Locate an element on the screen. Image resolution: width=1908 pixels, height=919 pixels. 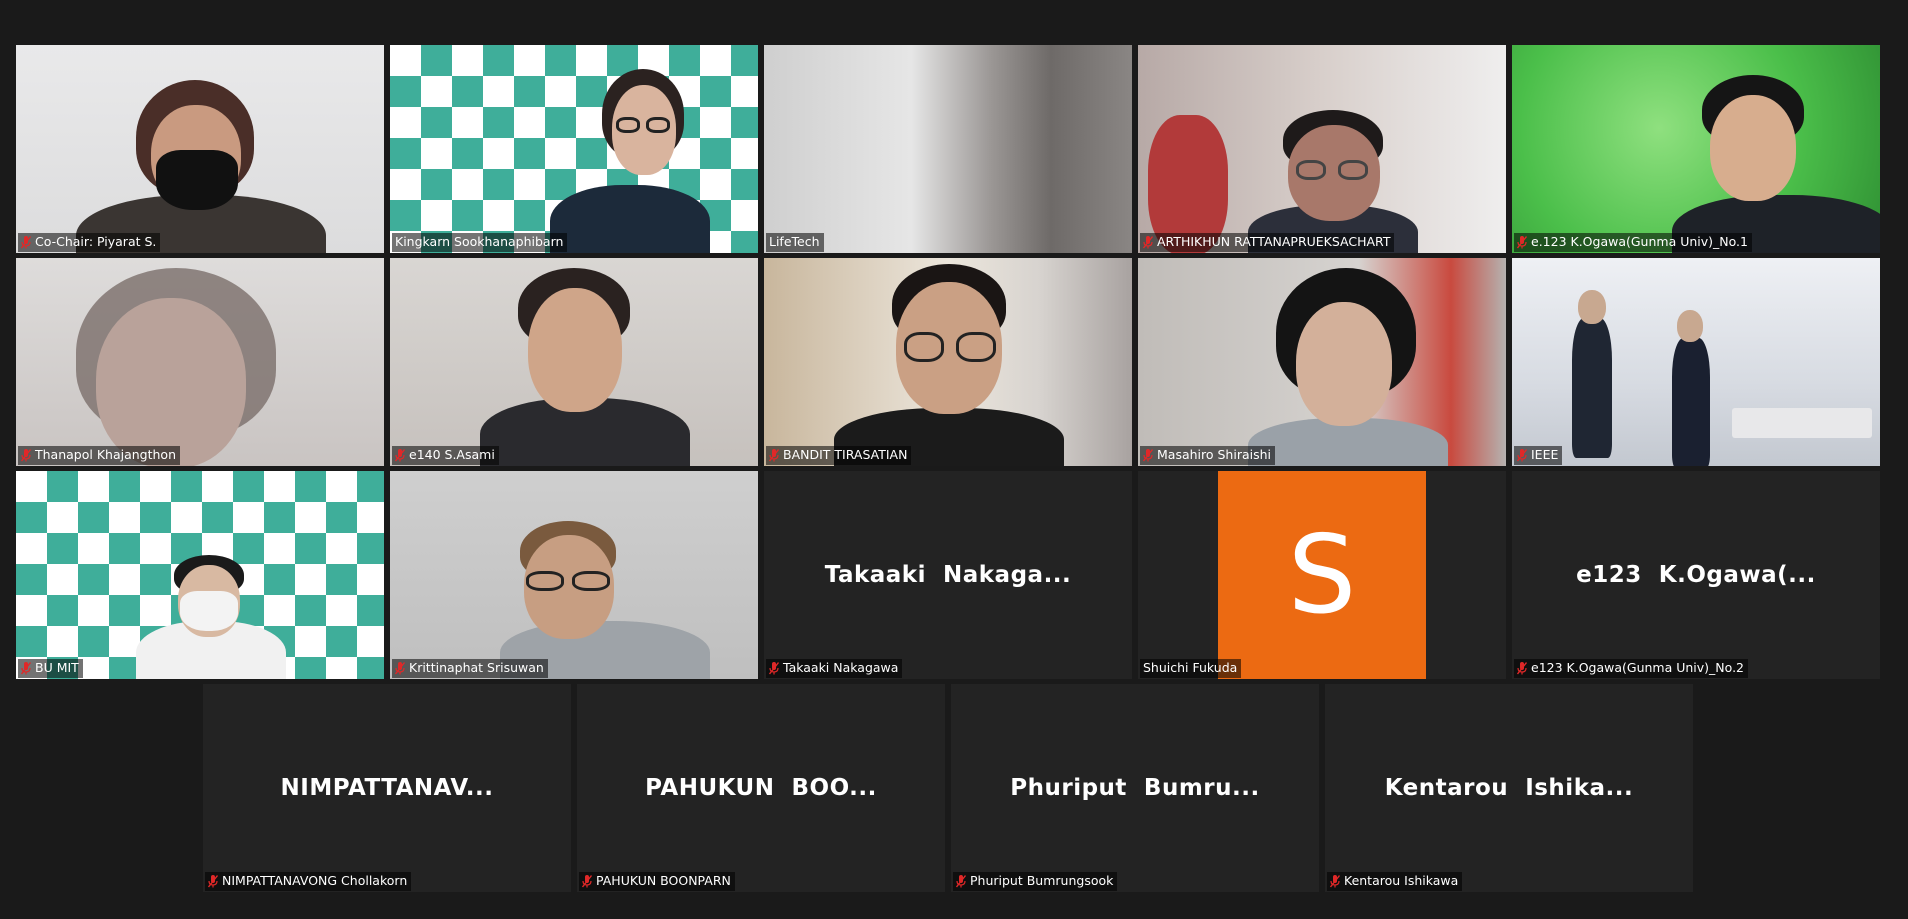
participant-name-tag: ARTHIKHUN RATTANAPRUEKSACHART is located at coordinates (1267, 242).